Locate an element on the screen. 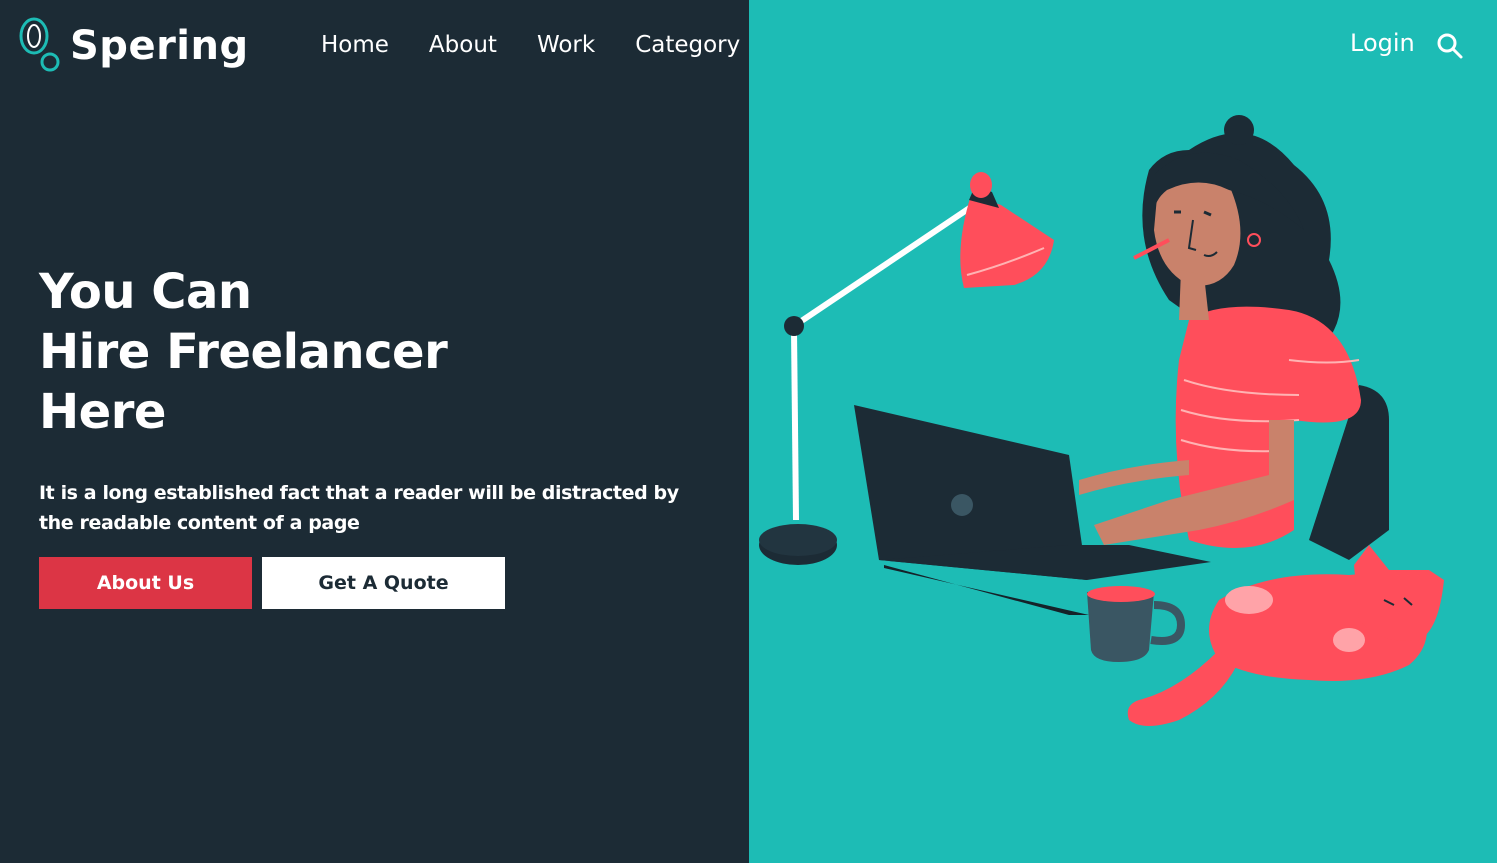  login-link: Login is located at coordinates (1382, 43).